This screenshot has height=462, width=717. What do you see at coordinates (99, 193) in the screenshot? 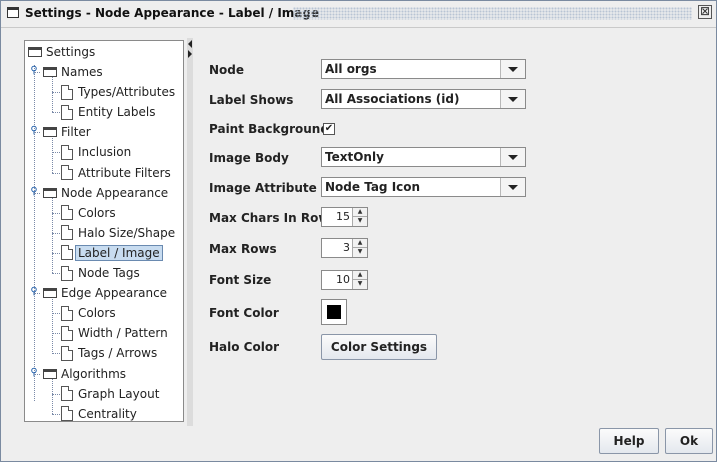
I see `tree-folder-item: ⚲ Node Appearance` at bounding box center [99, 193].